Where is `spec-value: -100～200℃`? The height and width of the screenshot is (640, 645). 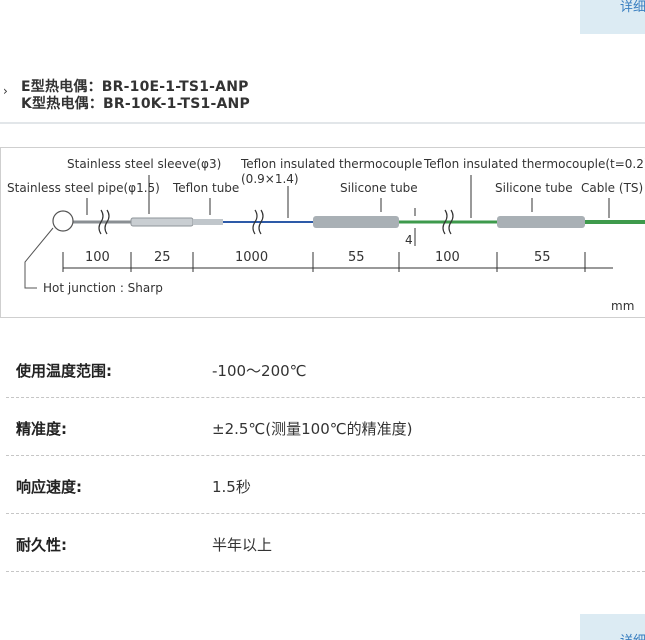
spec-value: -100～200℃ is located at coordinates (259, 371).